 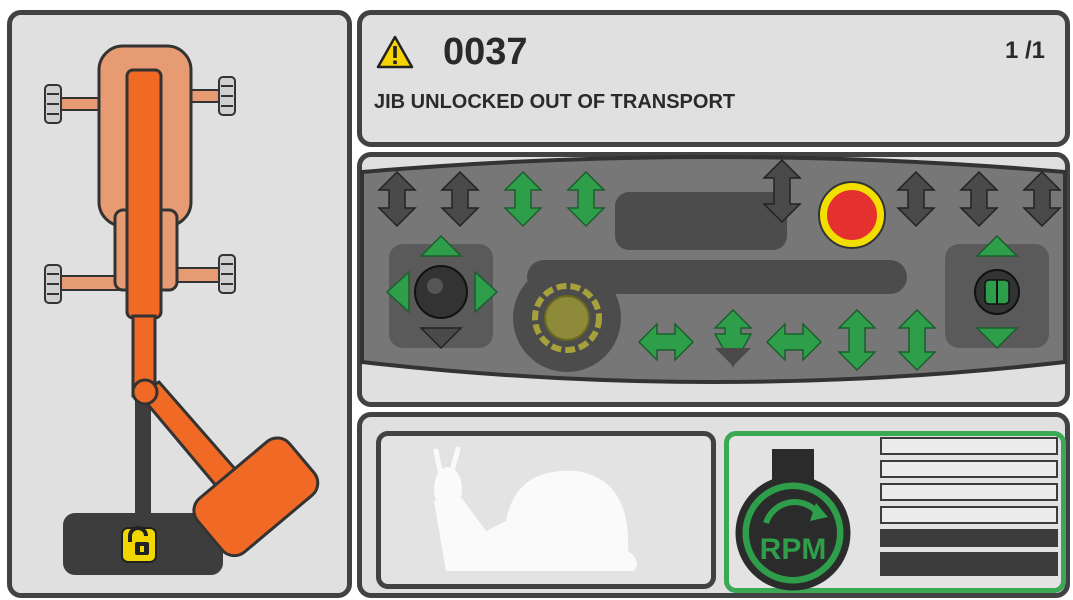 I want to click on slow-mode-button, so click(x=546, y=510).